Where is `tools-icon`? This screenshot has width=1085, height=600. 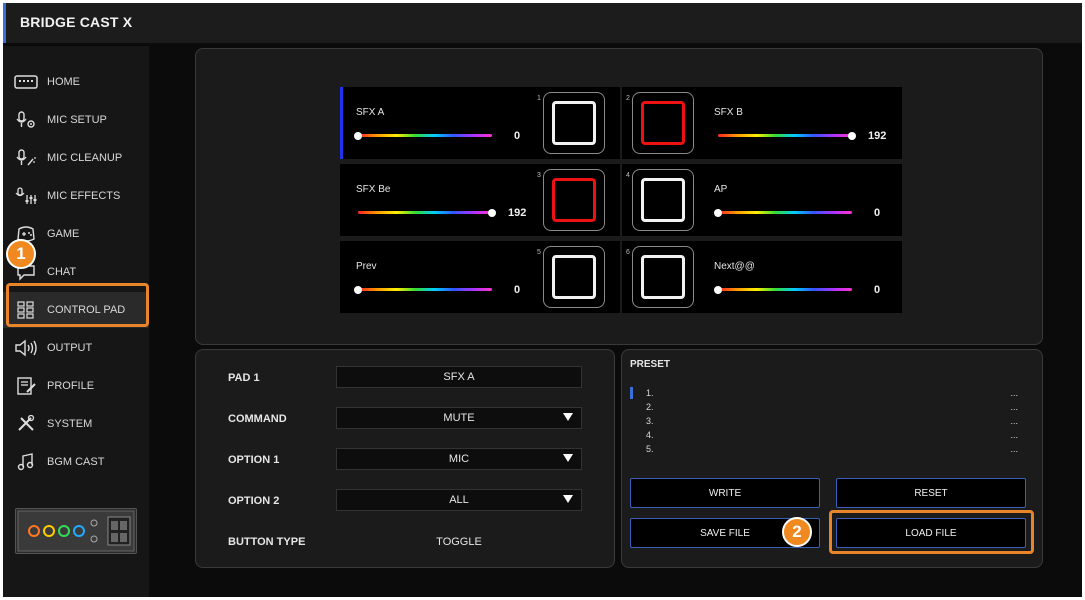
tools-icon is located at coordinates (26, 424).